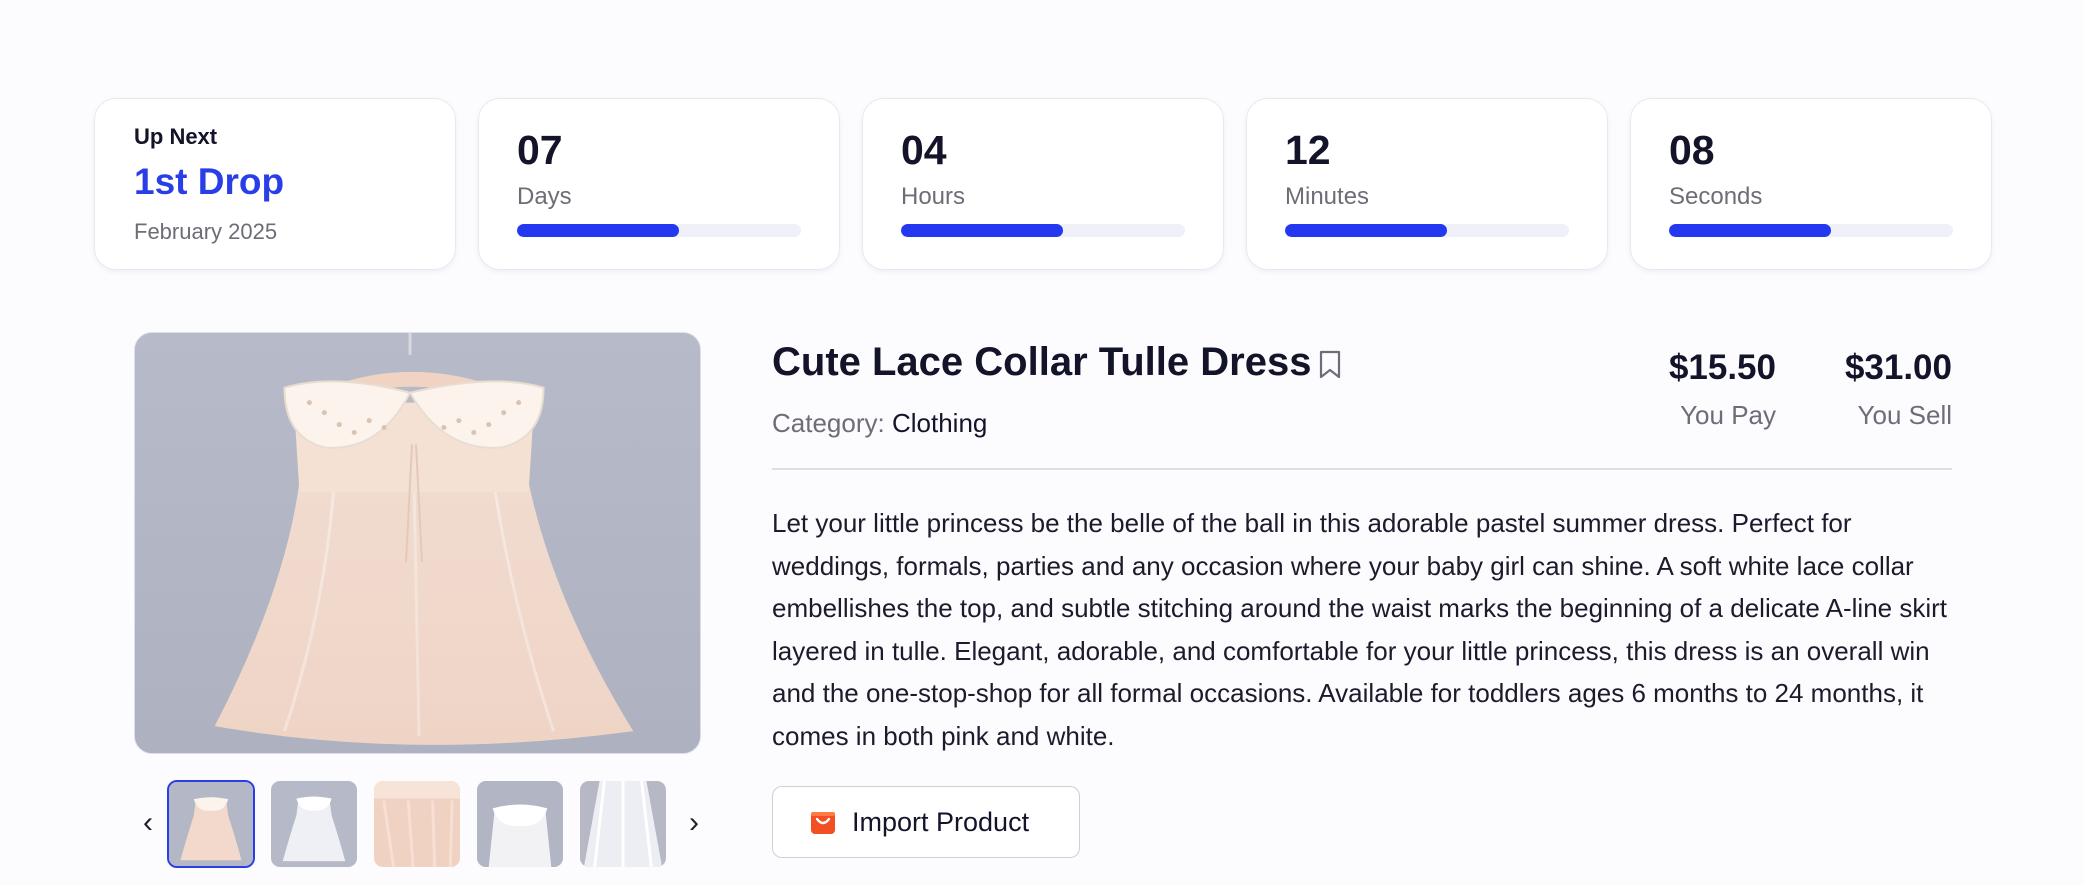  What do you see at coordinates (1904, 415) in the screenshot?
I see `price-sell-caption: You Sell` at bounding box center [1904, 415].